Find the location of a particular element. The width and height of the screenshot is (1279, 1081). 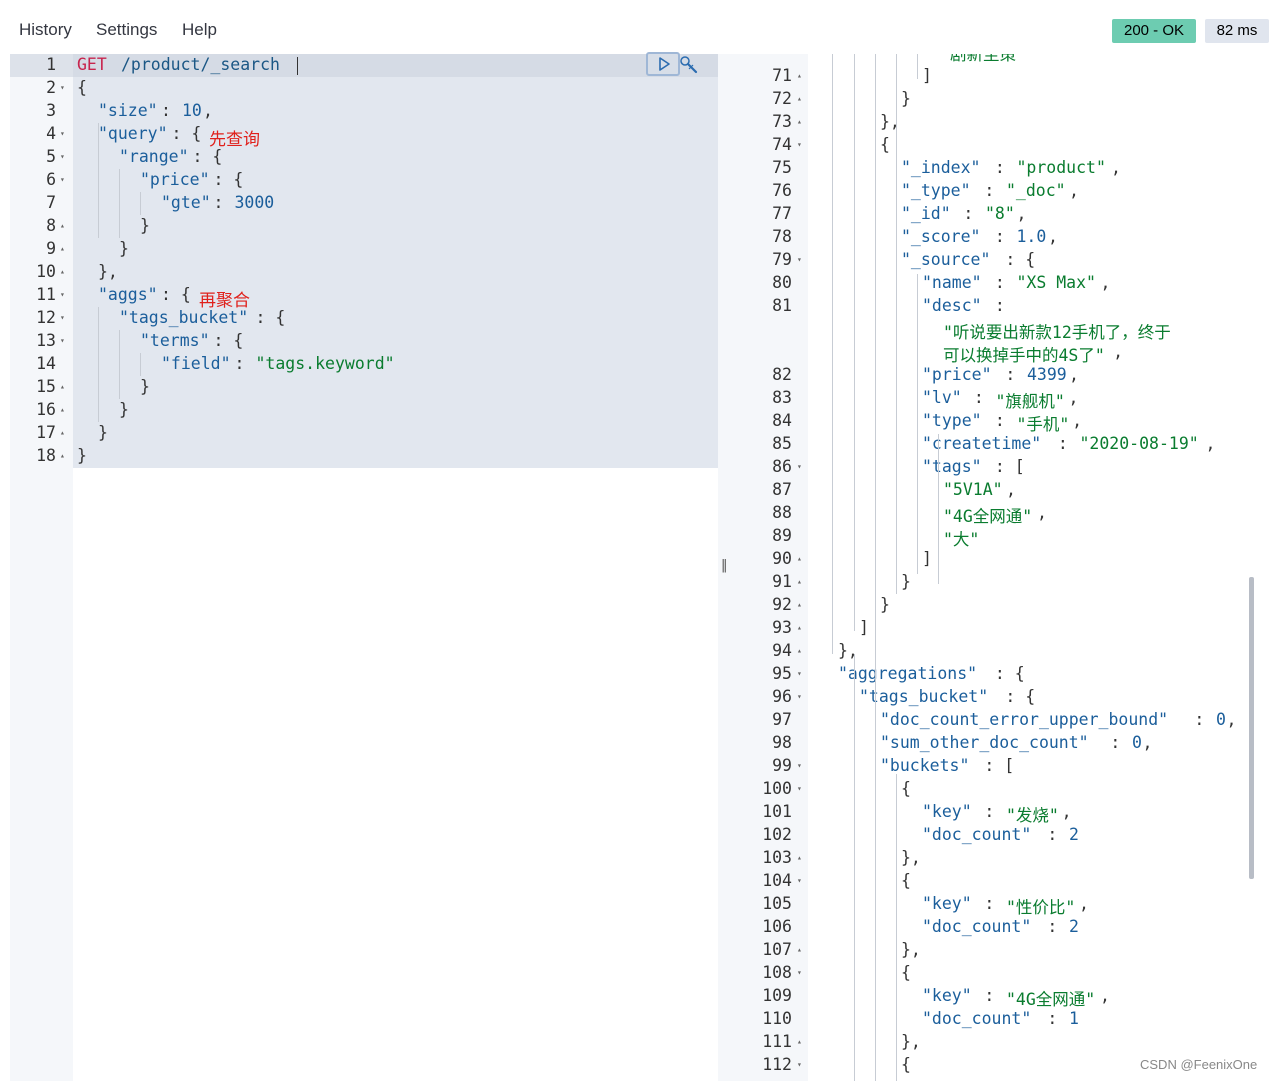

code-token: 1 is located at coordinates (1074, 1018).